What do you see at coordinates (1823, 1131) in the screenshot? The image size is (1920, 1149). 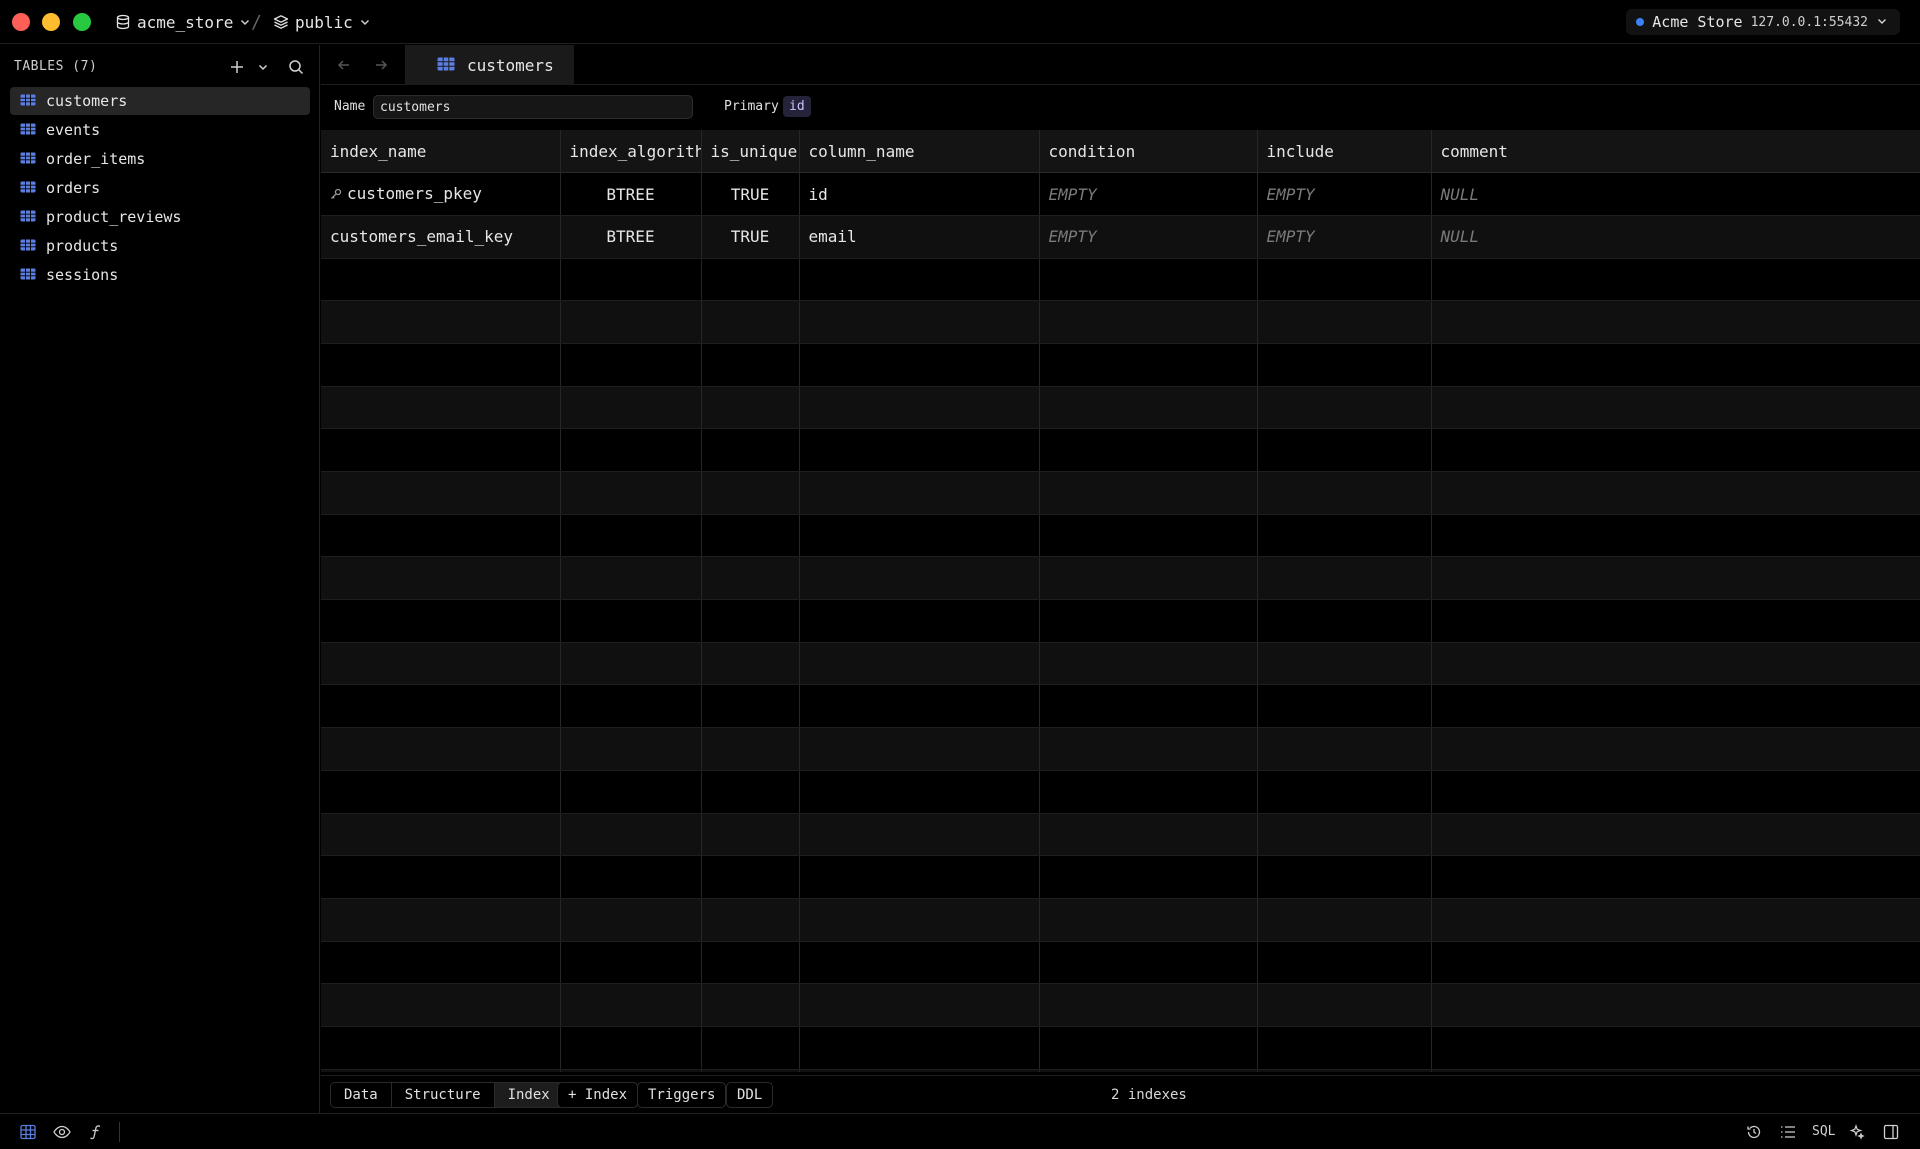 I see `sql-button: SQL` at bounding box center [1823, 1131].